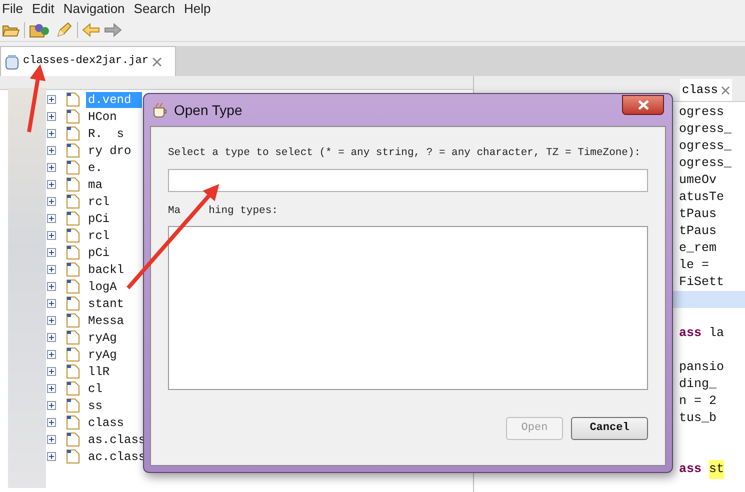  What do you see at coordinates (701, 113) in the screenshot?
I see `code-text: ogress` at bounding box center [701, 113].